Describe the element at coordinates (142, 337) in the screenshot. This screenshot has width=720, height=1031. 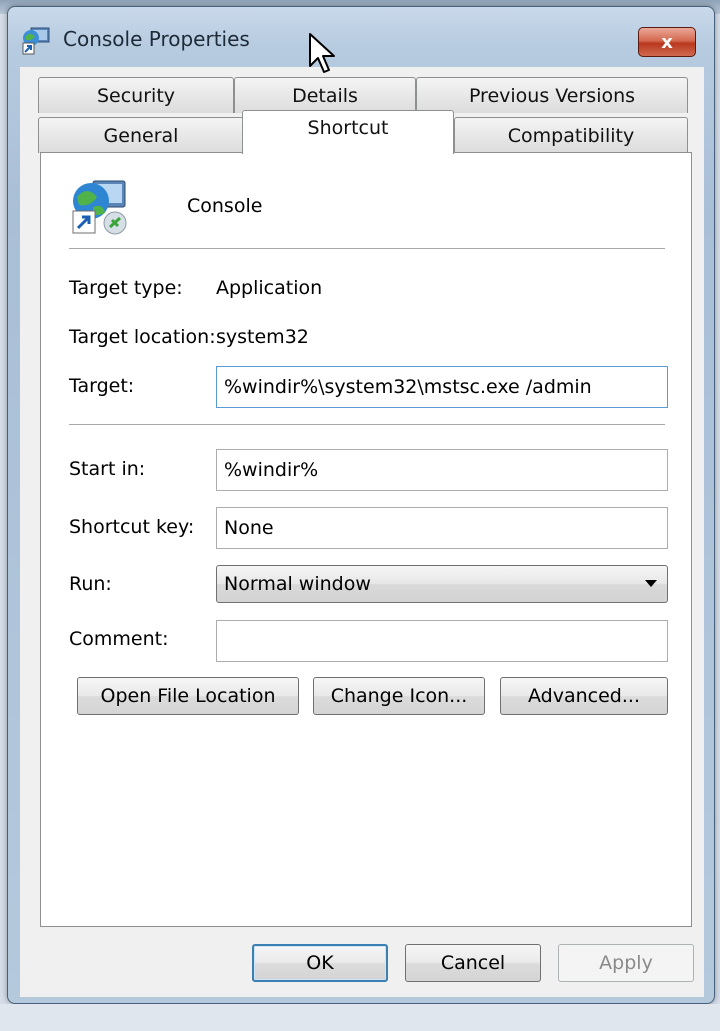
I see `target-location-label: Target location:` at that location.